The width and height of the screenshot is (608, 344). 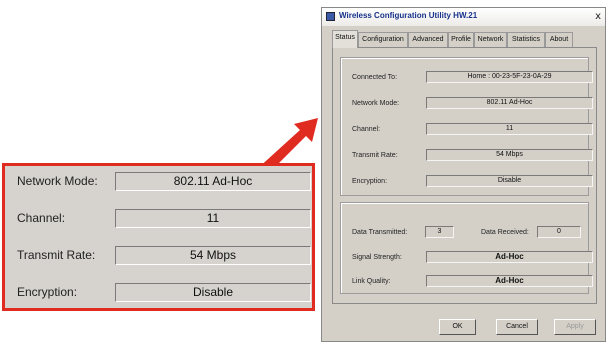 I want to click on signal-strength-value: Ad-Hoc, so click(x=509, y=257).